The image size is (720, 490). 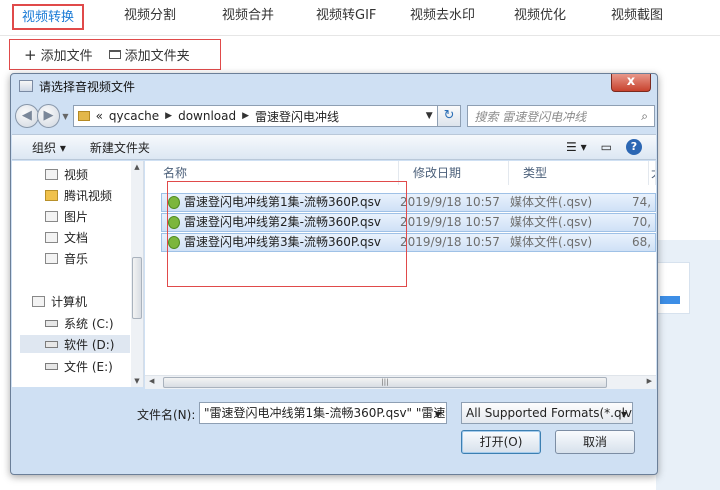 What do you see at coordinates (501, 442) in the screenshot?
I see `open-button: 打开(O)` at bounding box center [501, 442].